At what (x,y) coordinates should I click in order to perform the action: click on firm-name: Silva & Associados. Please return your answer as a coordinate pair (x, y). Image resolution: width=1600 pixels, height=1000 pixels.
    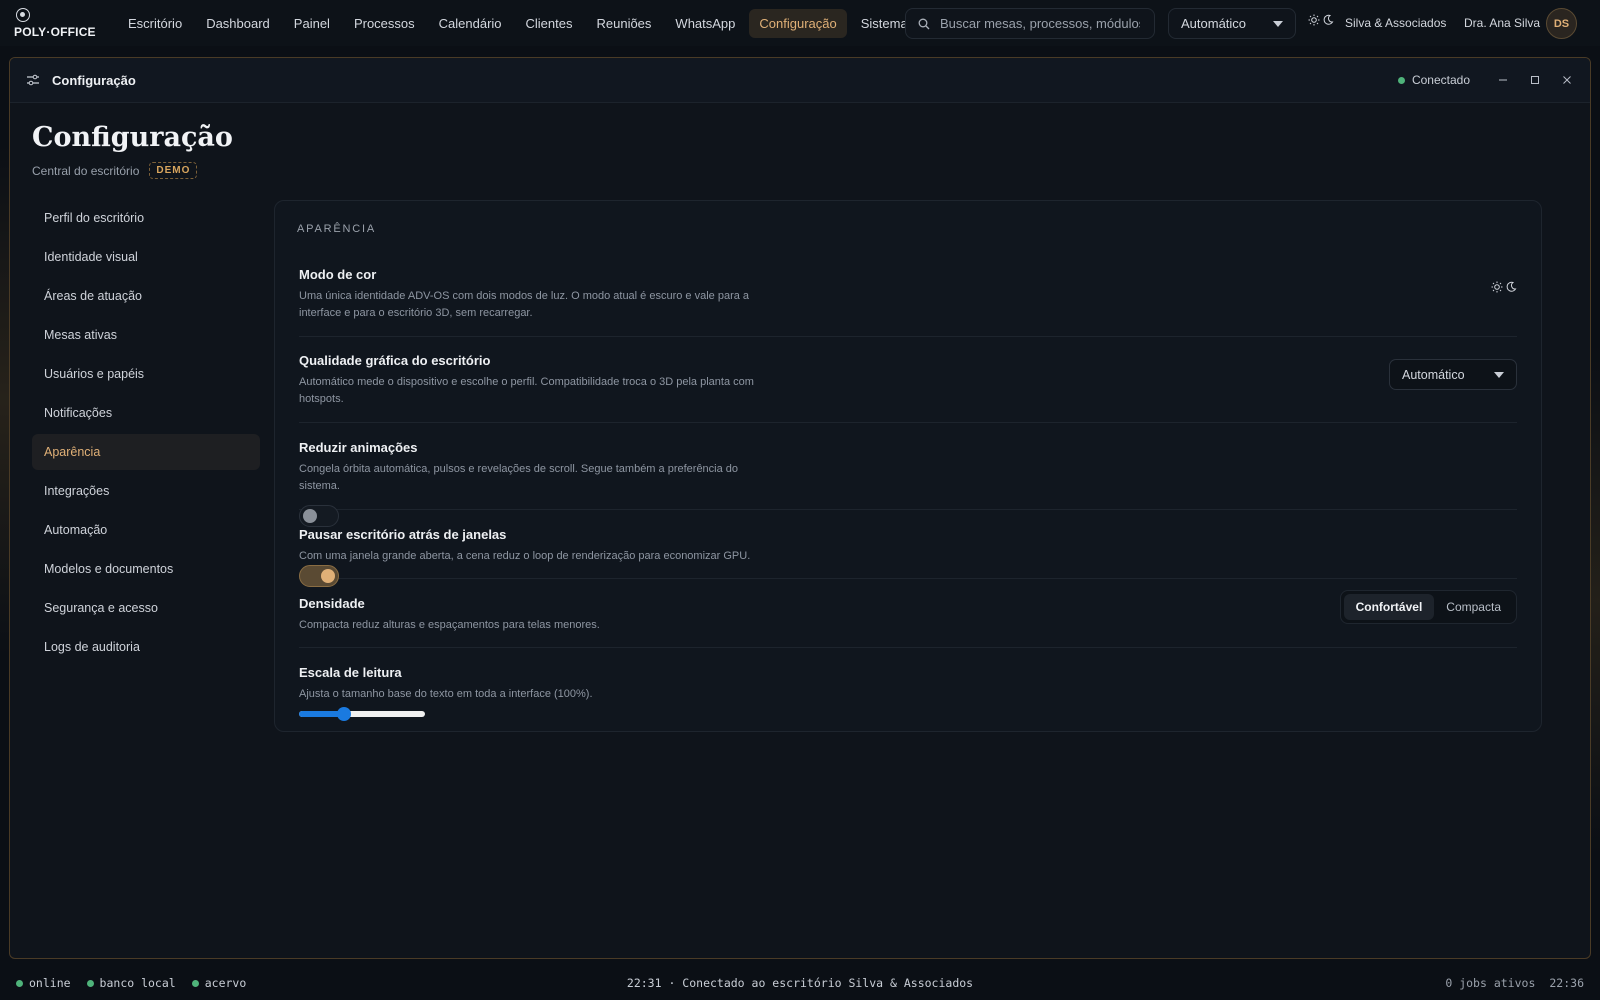
    Looking at the image, I should click on (1395, 23).